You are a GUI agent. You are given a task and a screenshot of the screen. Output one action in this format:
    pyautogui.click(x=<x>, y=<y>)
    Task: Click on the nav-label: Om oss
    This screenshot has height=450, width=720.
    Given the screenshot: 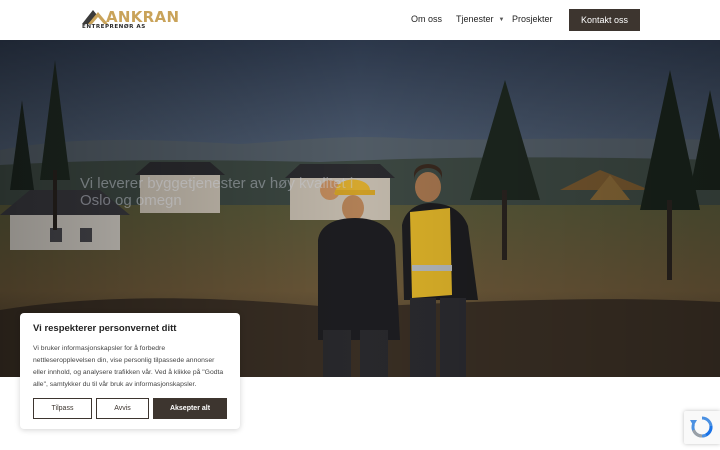 What is the action you would take?
    pyautogui.click(x=427, y=19)
    